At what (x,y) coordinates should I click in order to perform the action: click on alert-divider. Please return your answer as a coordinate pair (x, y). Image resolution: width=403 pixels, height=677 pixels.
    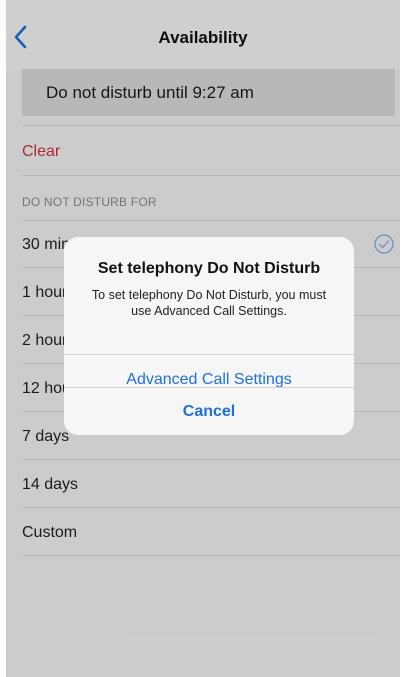
    Looking at the image, I should click on (209, 354).